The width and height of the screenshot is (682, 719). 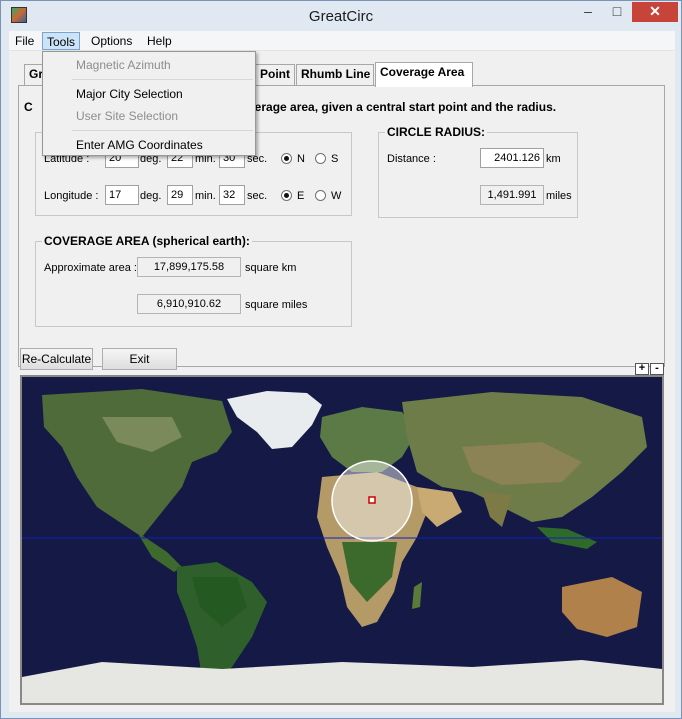 I want to click on lon-min-label: min., so click(x=205, y=196).